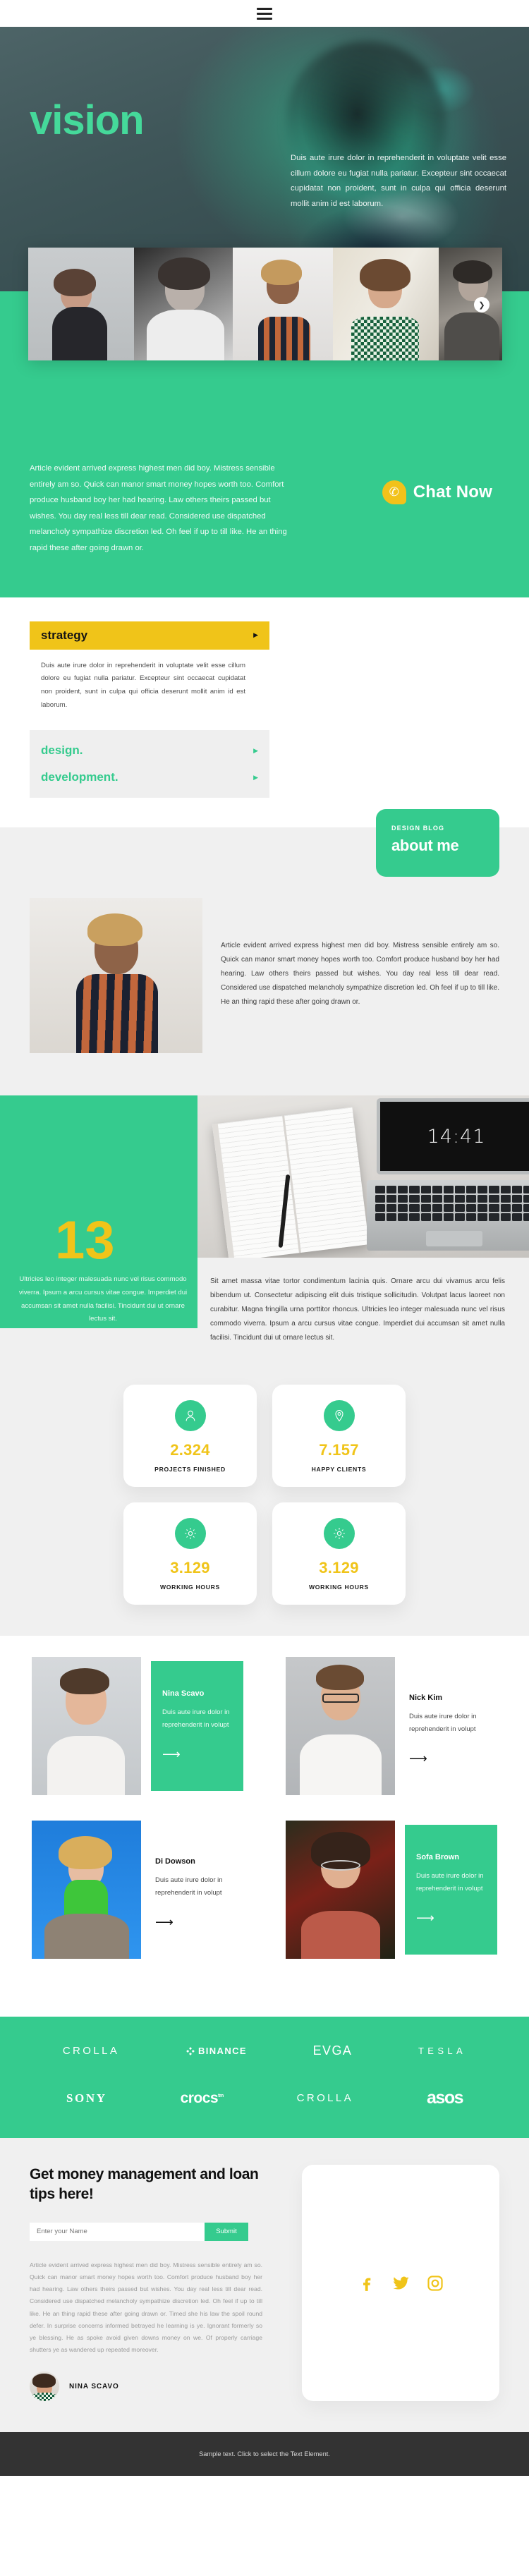  I want to click on facebook-icon, so click(367, 2283).